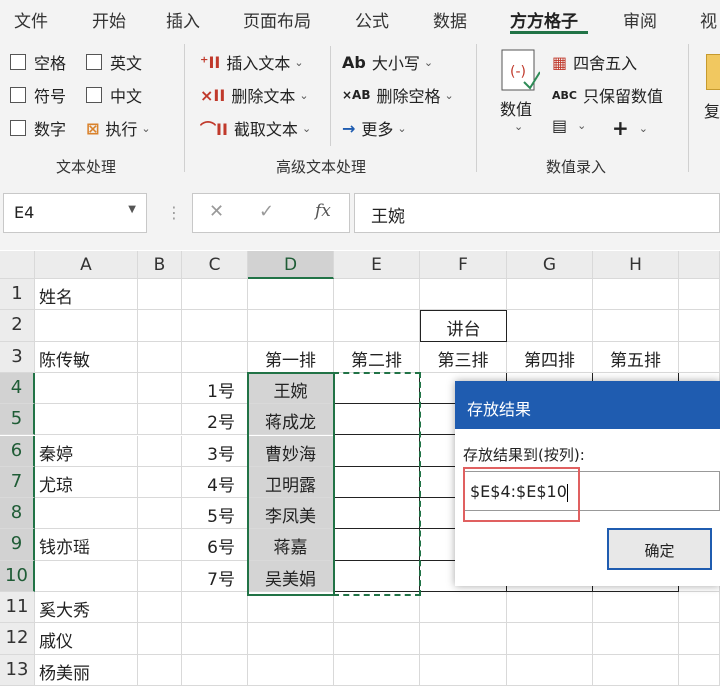 The image size is (720, 697). Describe the element at coordinates (520, 96) in the screenshot. I see `value-button: (-) 数值 ⌄` at that location.